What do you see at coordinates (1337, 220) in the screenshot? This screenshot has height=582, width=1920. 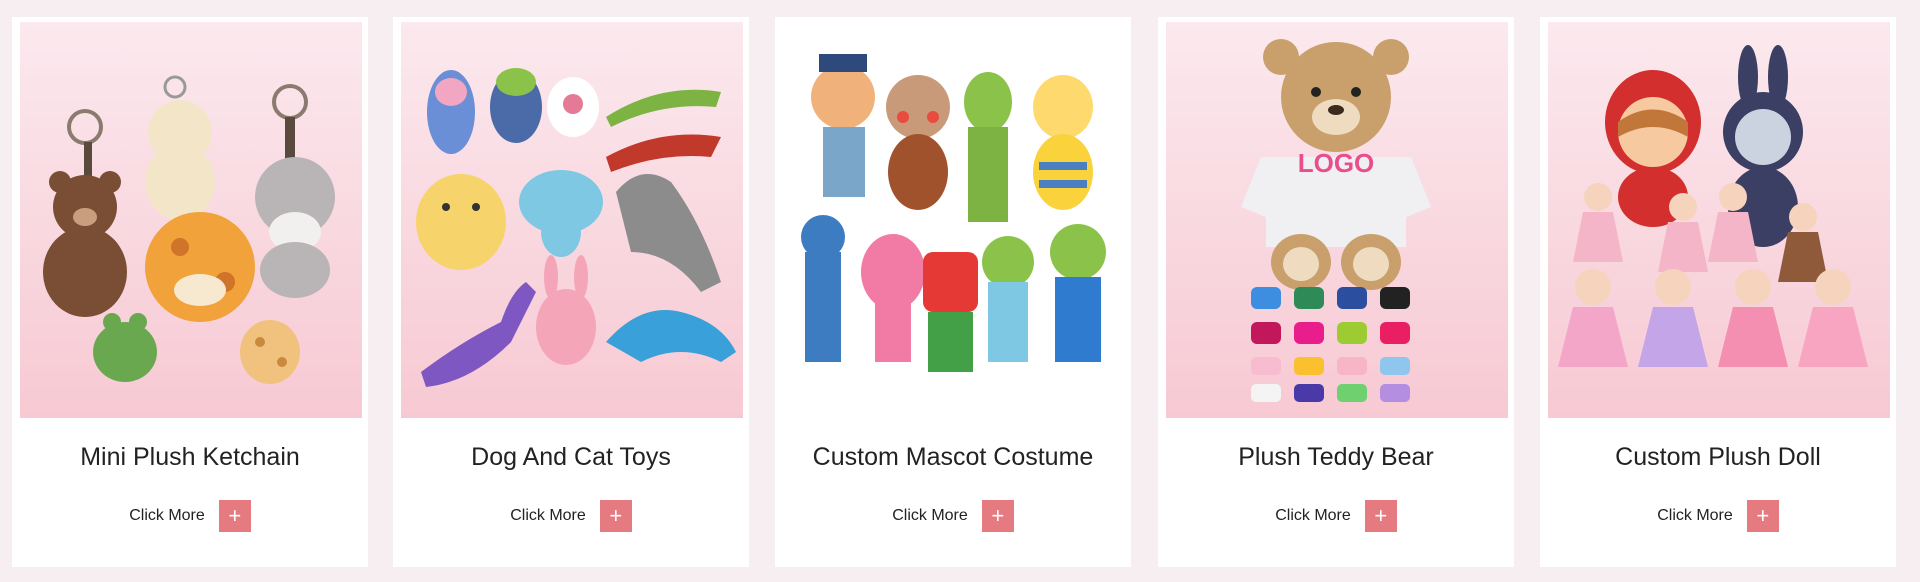 I see `product-image-teddy-bear: LOGO` at bounding box center [1337, 220].